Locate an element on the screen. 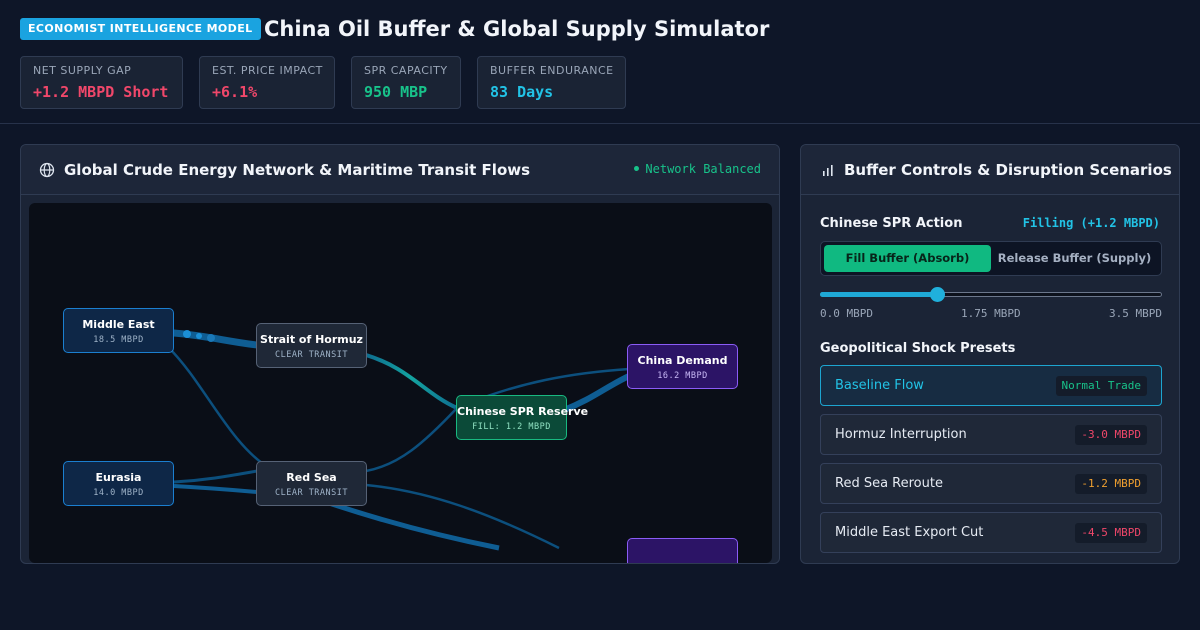 The image size is (1200, 630). controls-panel-header: Buffer Controls & Disruption Scenarios is located at coordinates (990, 170).